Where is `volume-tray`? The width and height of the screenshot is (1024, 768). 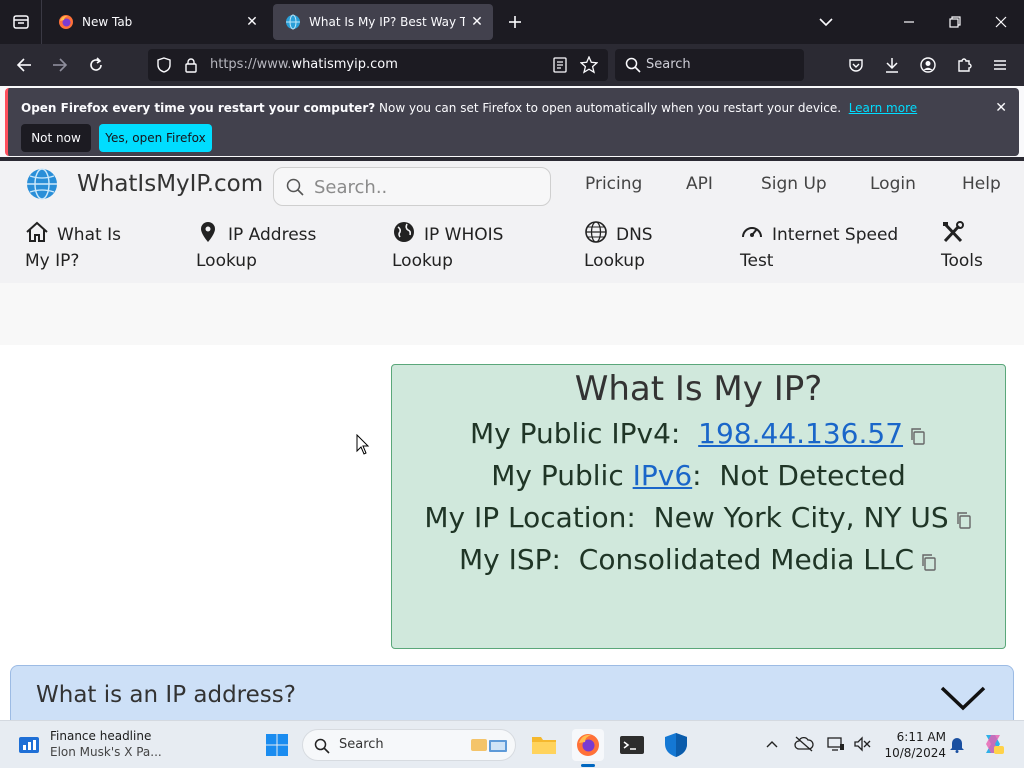 volume-tray is located at coordinates (862, 744).